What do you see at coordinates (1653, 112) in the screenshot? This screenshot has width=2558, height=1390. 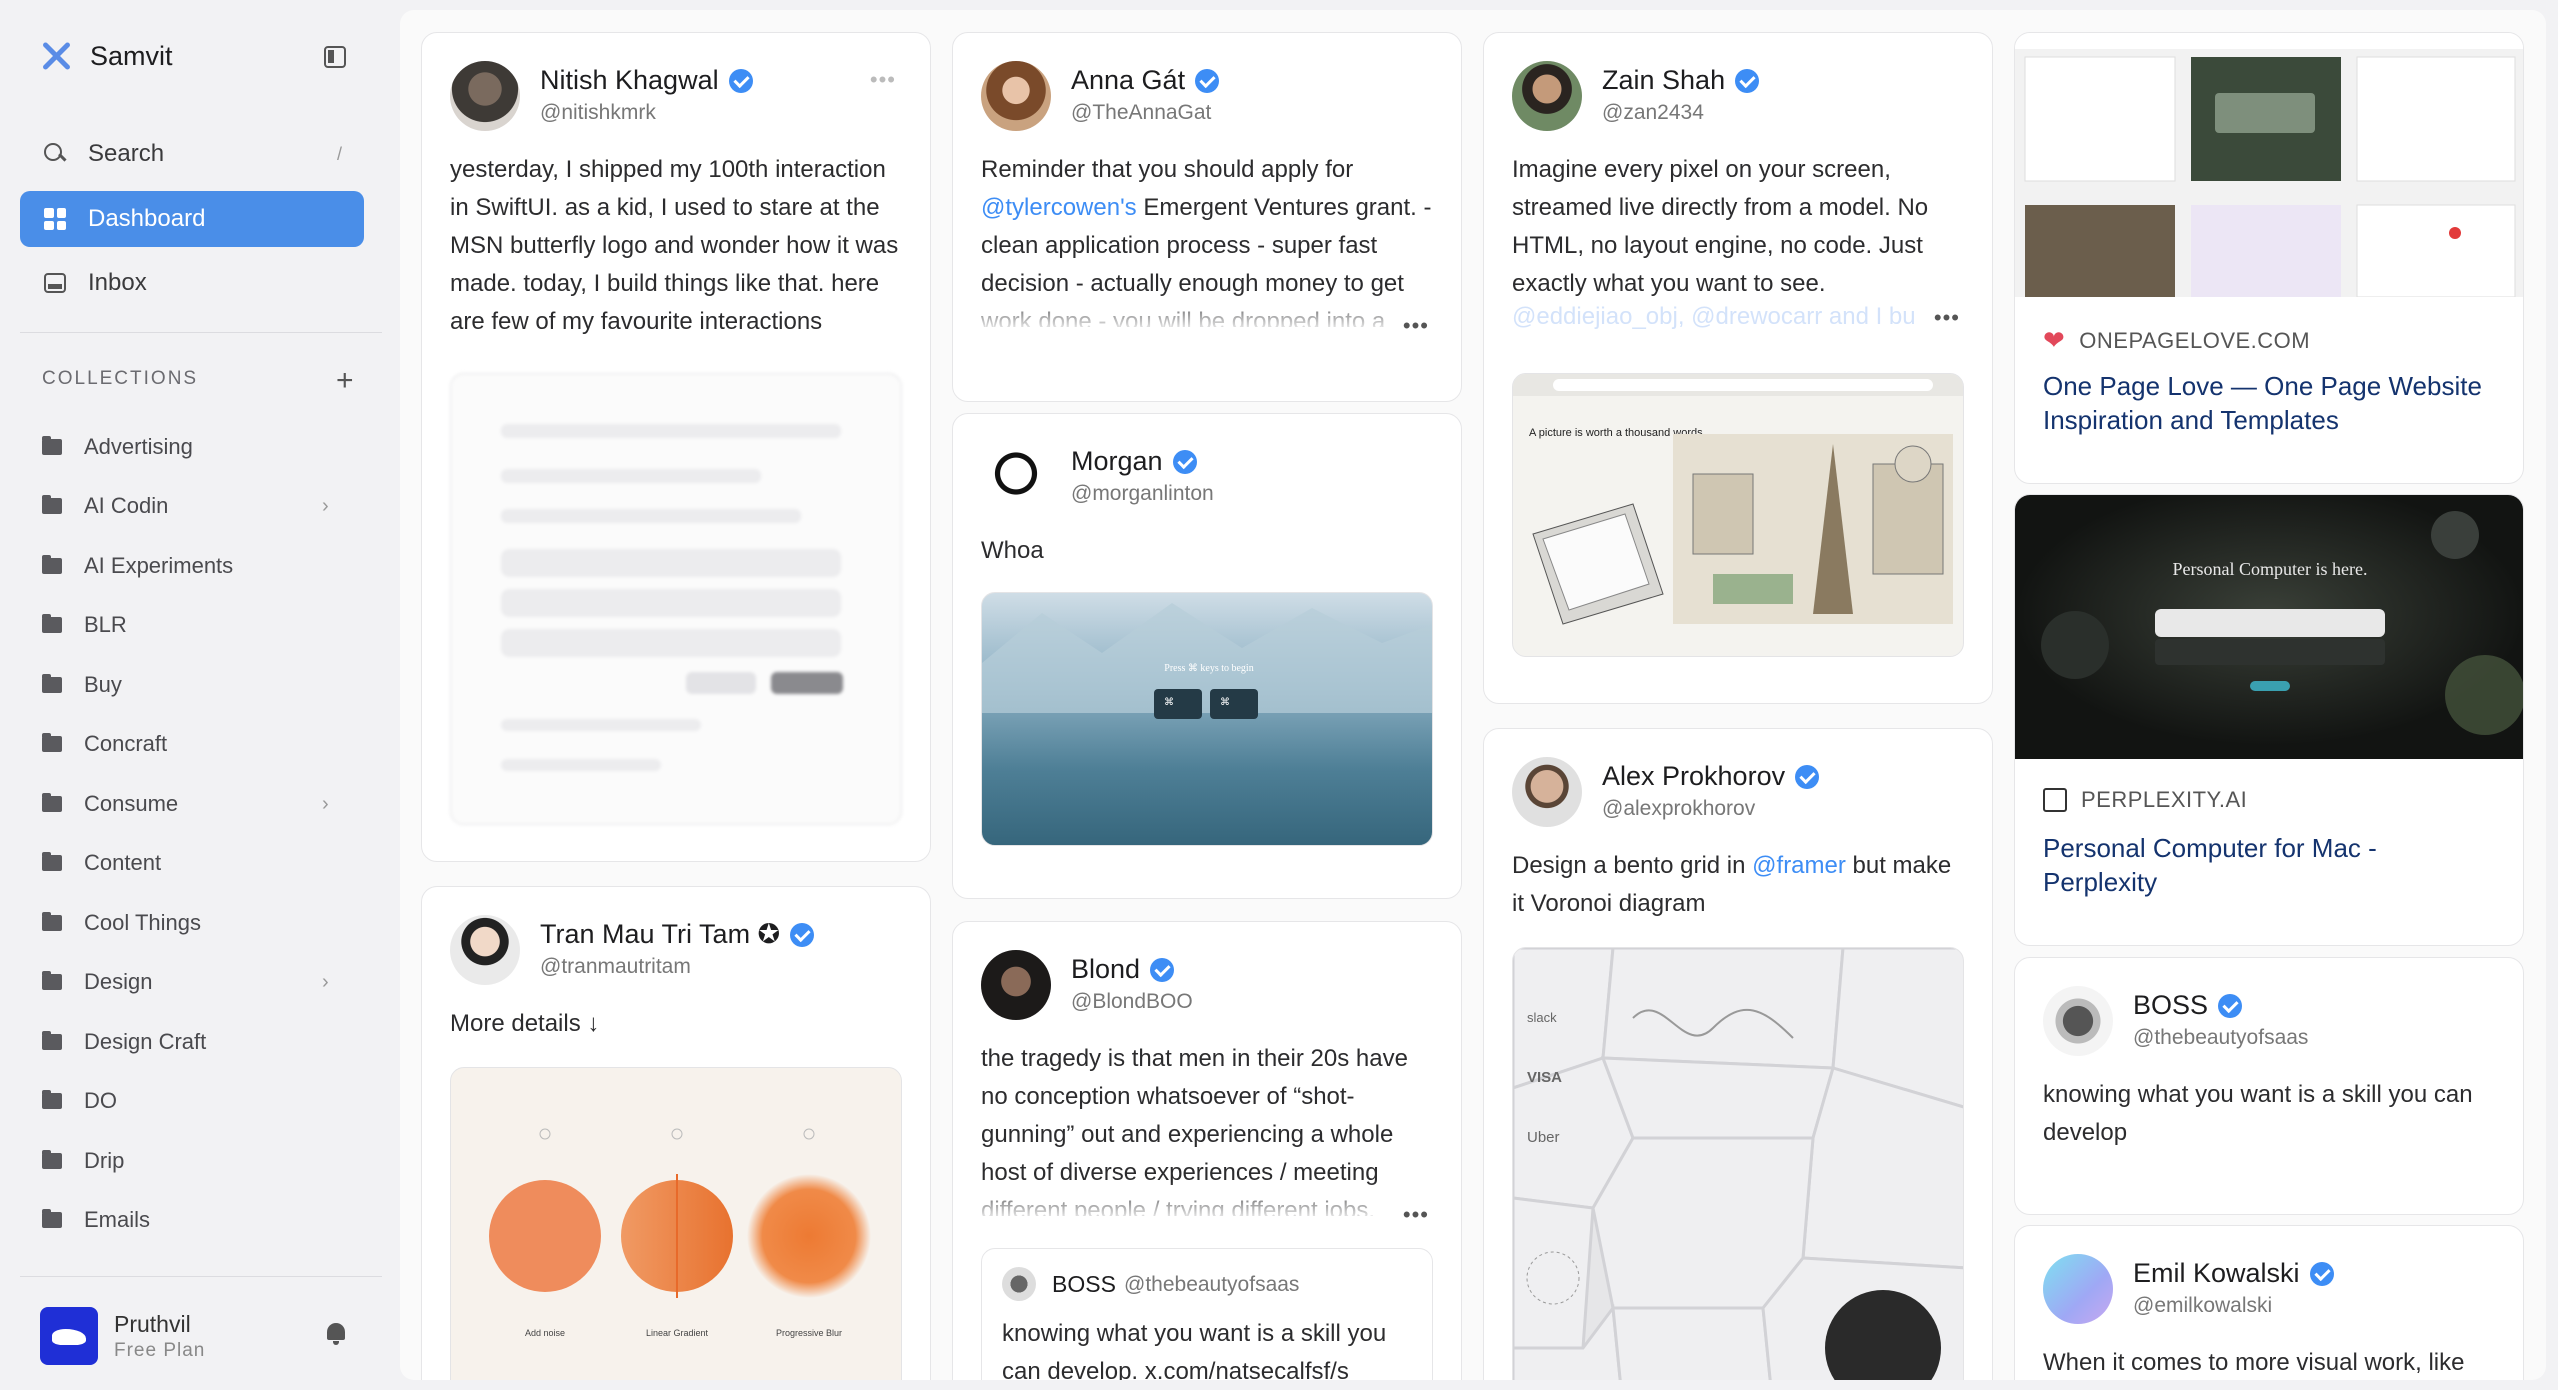 I see `author-handle: @zan2434` at bounding box center [1653, 112].